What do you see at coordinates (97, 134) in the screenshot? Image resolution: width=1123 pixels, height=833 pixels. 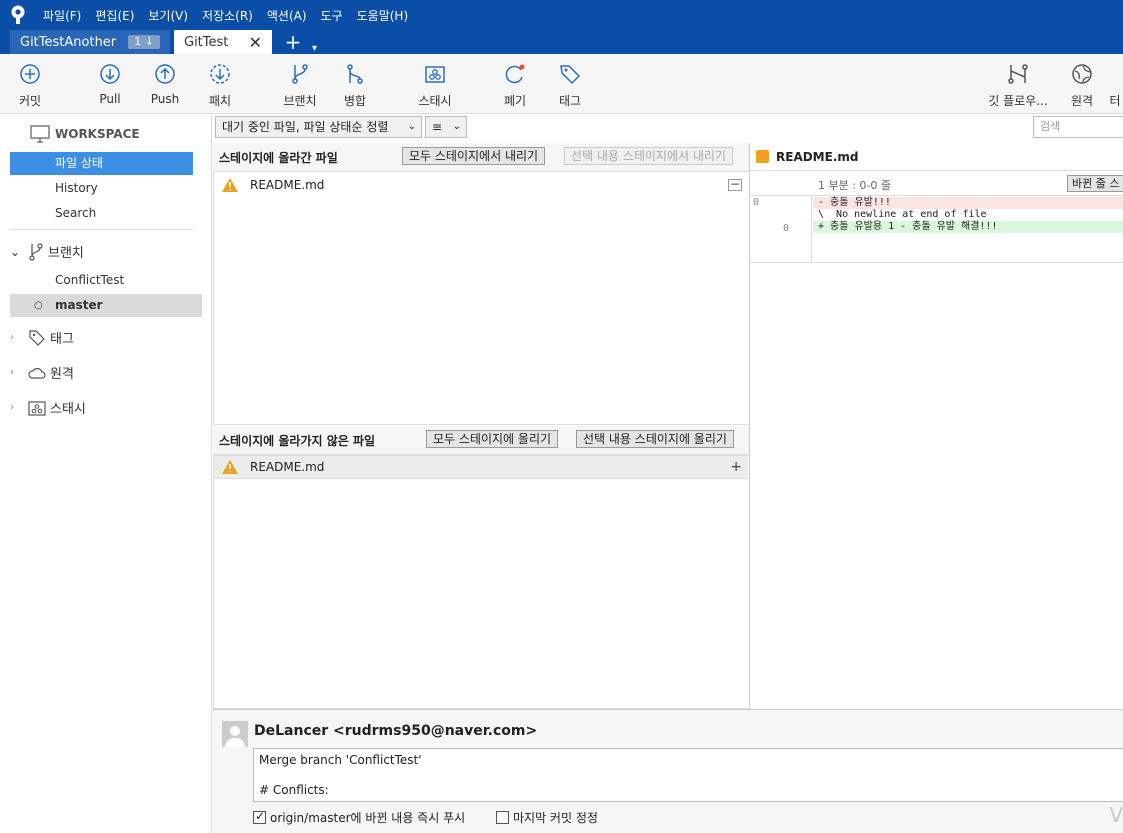 I see `workspace-label: WORKSPACE` at bounding box center [97, 134].